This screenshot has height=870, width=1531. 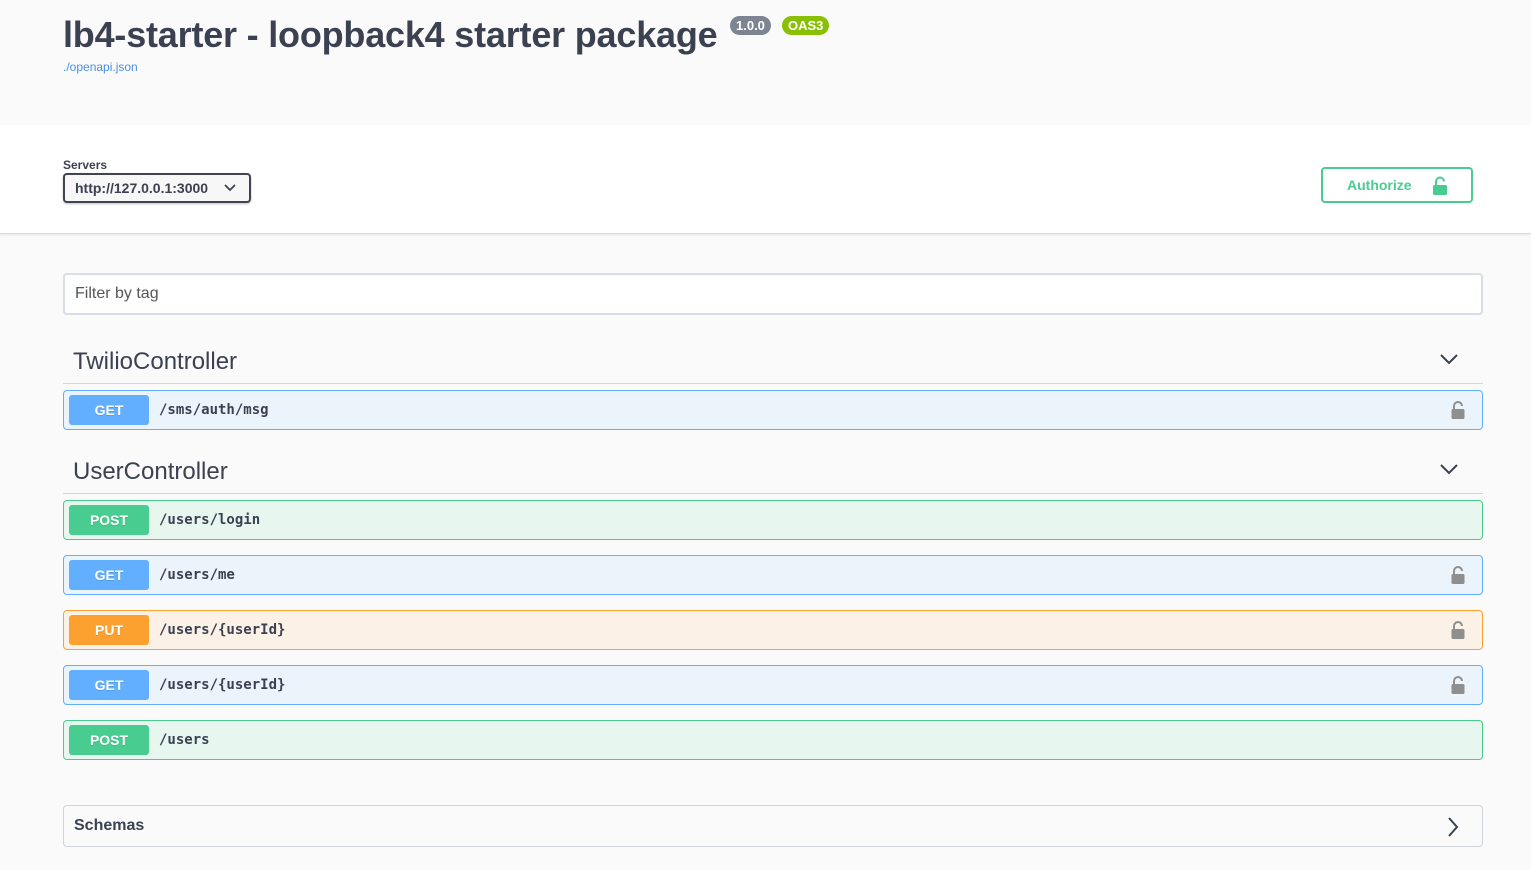 I want to click on unlocked-icon, so click(x=1440, y=185).